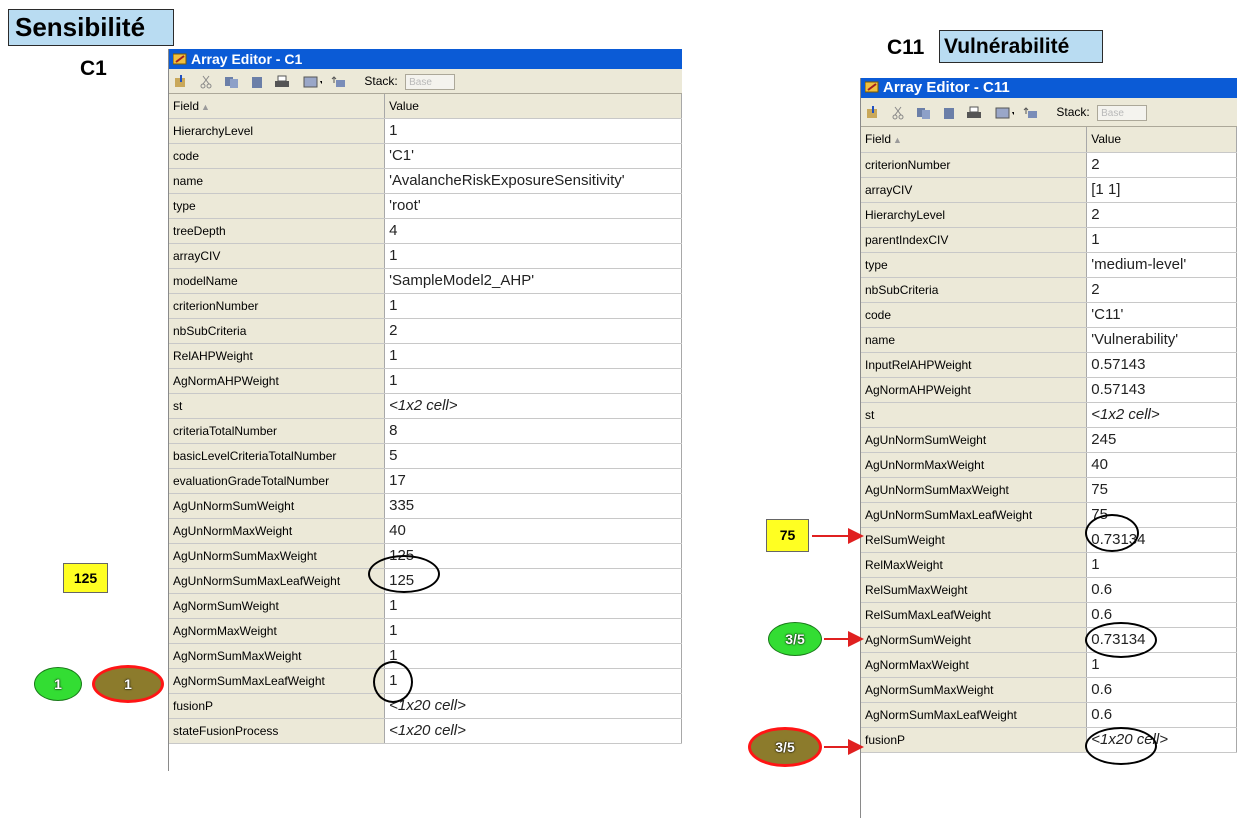  Describe the element at coordinates (838, 641) in the screenshot. I see `annotation-arrows` at that location.